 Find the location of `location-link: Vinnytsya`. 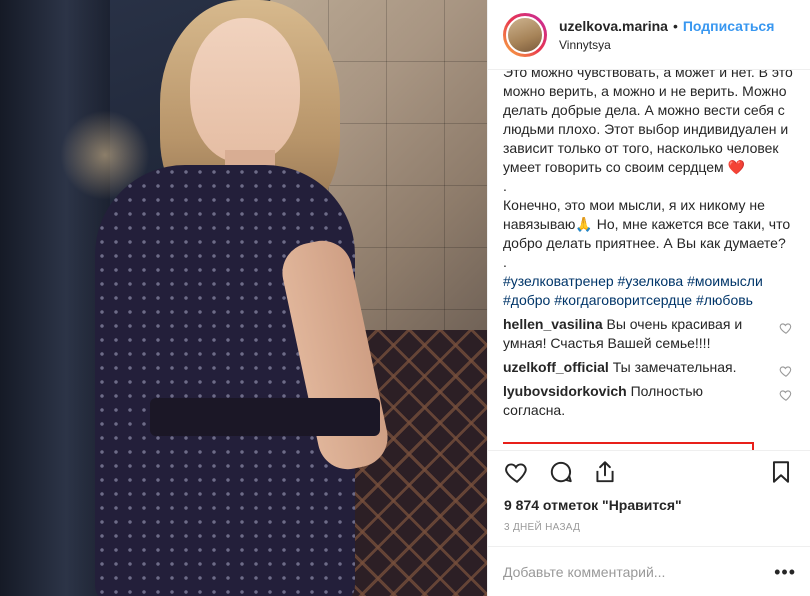

location-link: Vinnytsya is located at coordinates (666, 45).